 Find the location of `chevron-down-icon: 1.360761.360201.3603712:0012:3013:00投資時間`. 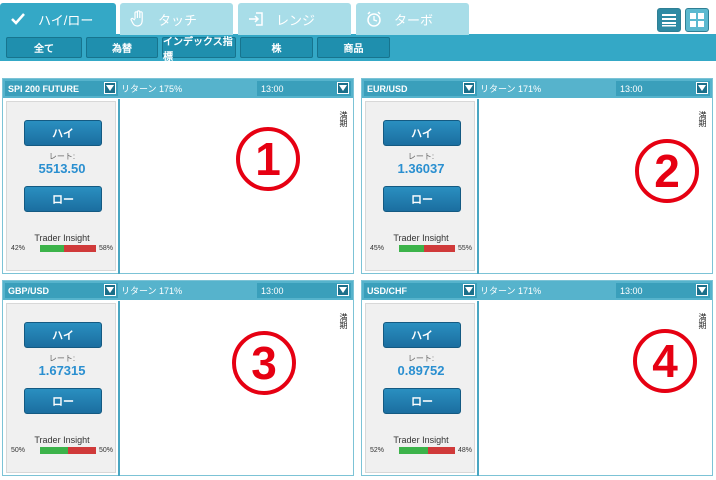

chevron-down-icon: 1.360761.360201.3603712:0012:3013:00投資時間 is located at coordinates (469, 88).